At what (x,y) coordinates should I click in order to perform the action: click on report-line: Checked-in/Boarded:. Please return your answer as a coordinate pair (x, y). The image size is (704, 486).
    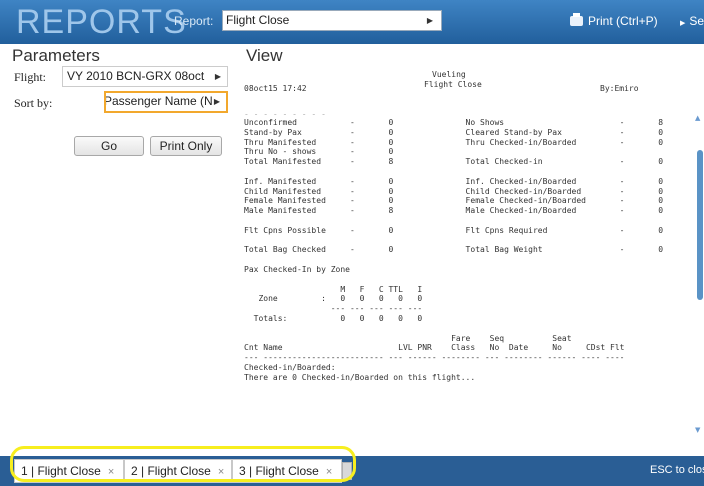
    Looking at the image, I should click on (290, 367).